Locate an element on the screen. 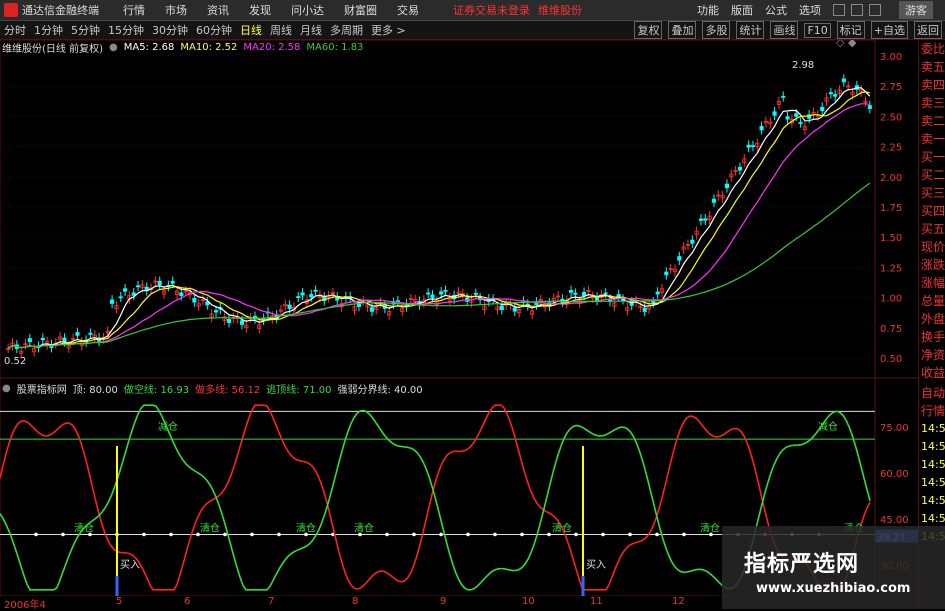 The width and height of the screenshot is (945, 611). side-item-0: 委比 is located at coordinates (933, 49).